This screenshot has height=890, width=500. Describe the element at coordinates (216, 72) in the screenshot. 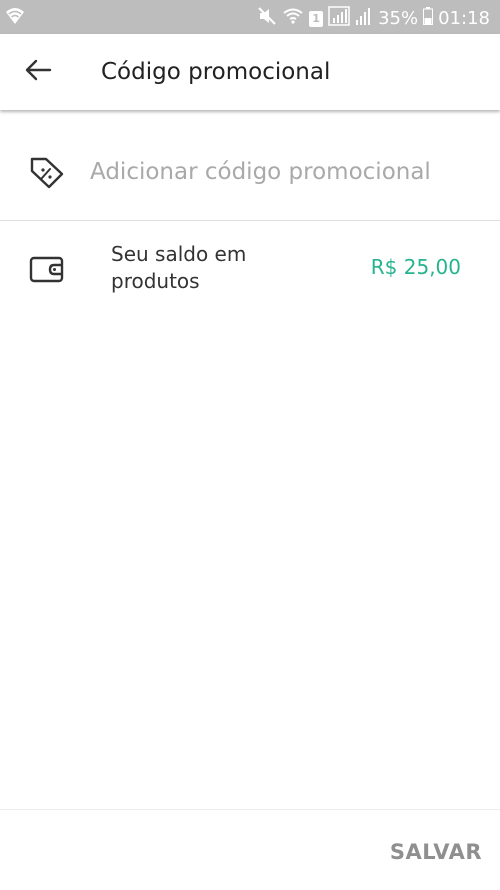

I see `page-title: Código promocional` at that location.